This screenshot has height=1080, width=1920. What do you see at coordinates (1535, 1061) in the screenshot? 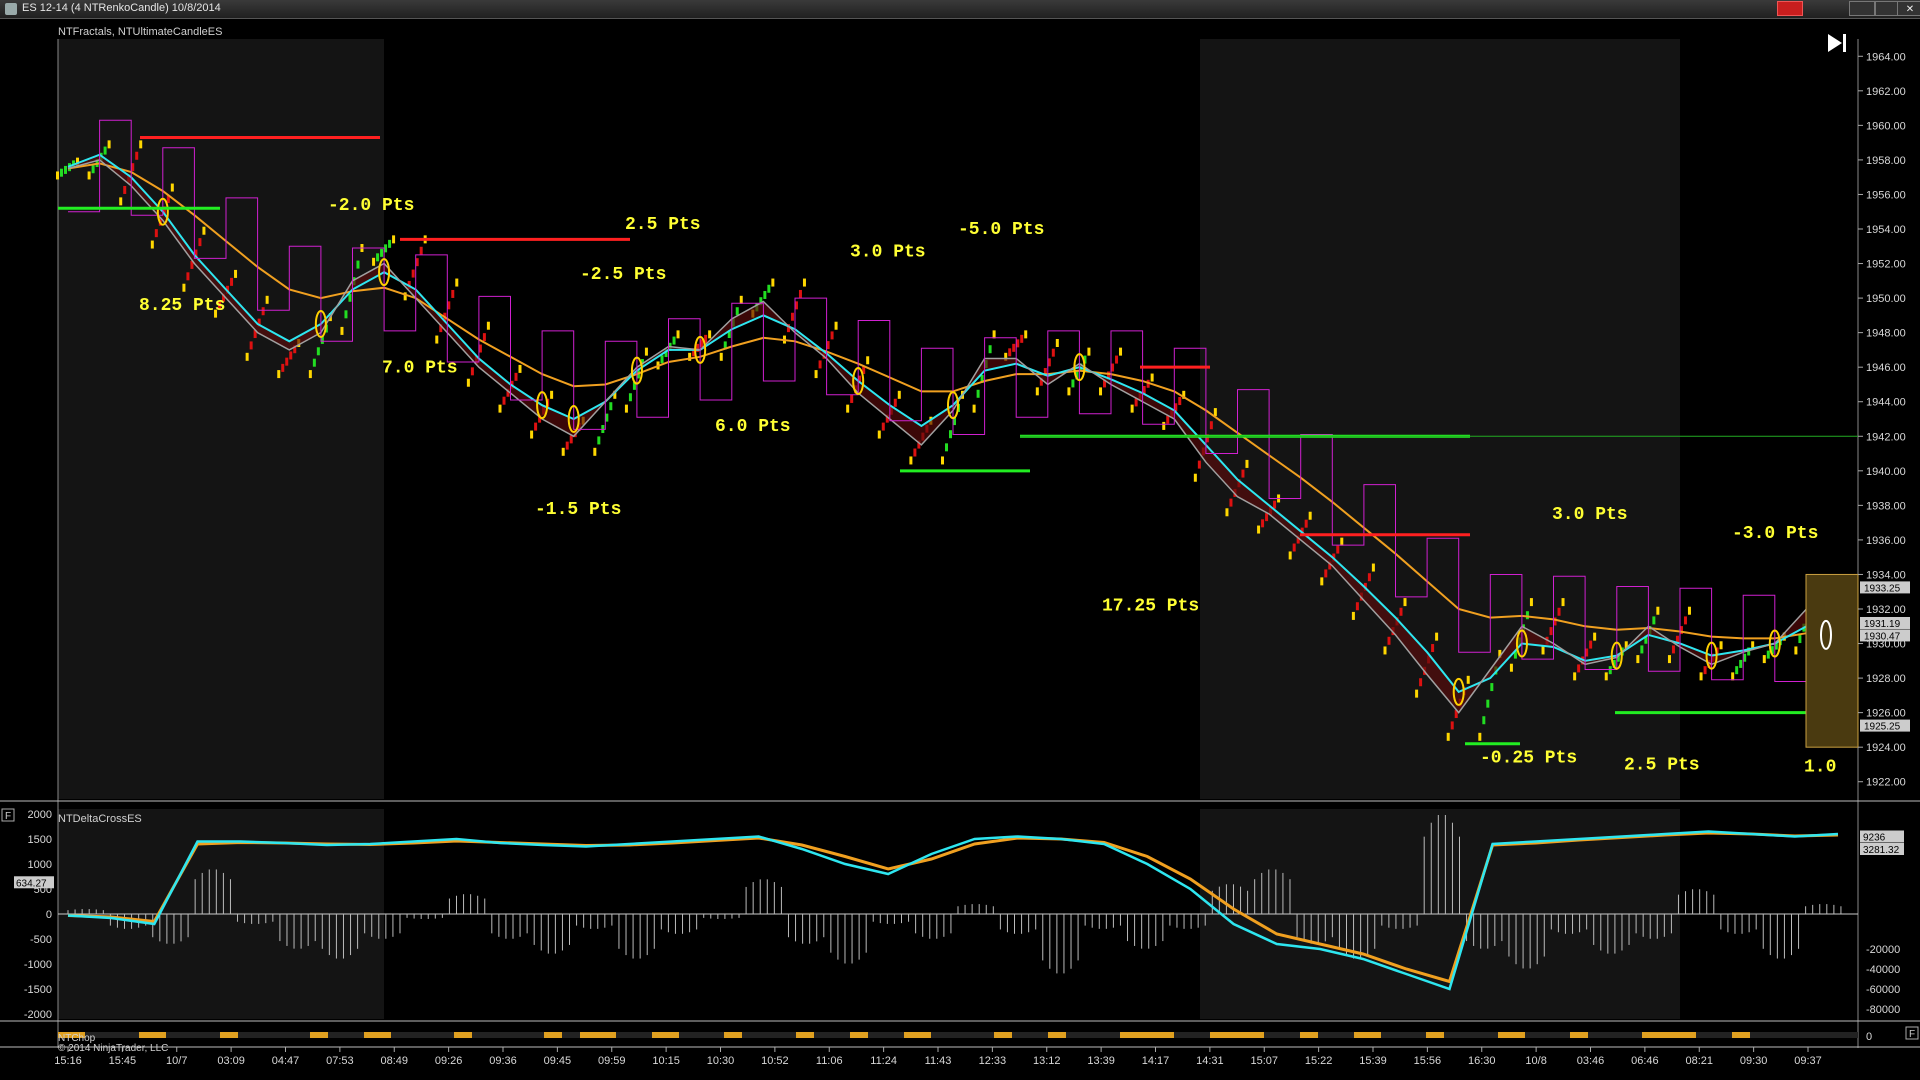
I see `time-tick-label: 10/8` at bounding box center [1535, 1061].